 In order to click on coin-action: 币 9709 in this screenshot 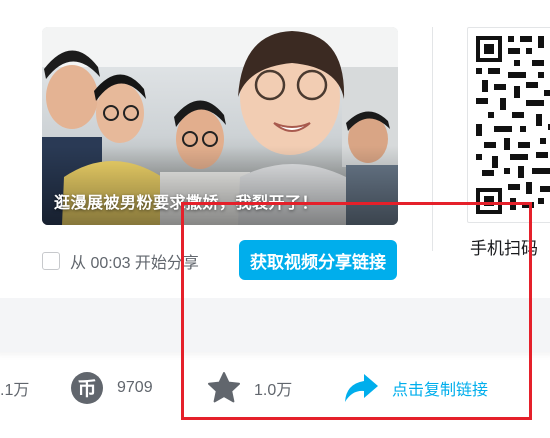, I will do `click(111, 388)`.